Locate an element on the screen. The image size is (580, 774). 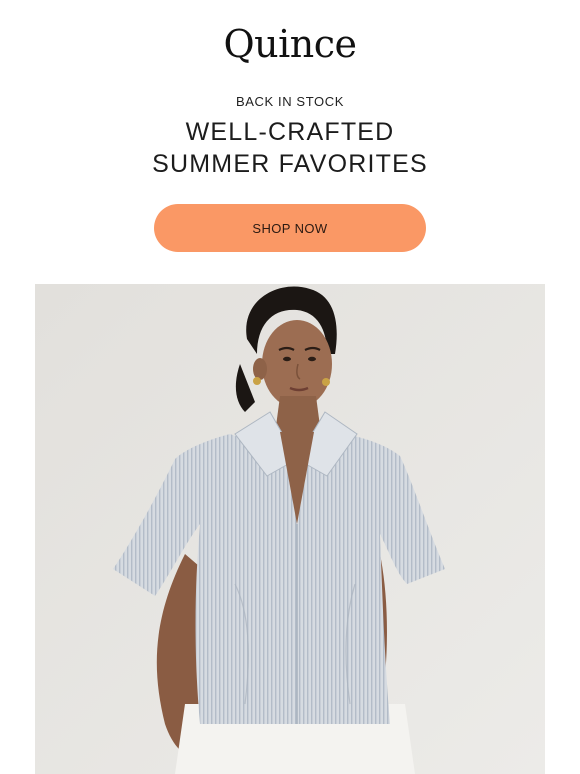
shop-now-button: SHOP NOW is located at coordinates (290, 228).